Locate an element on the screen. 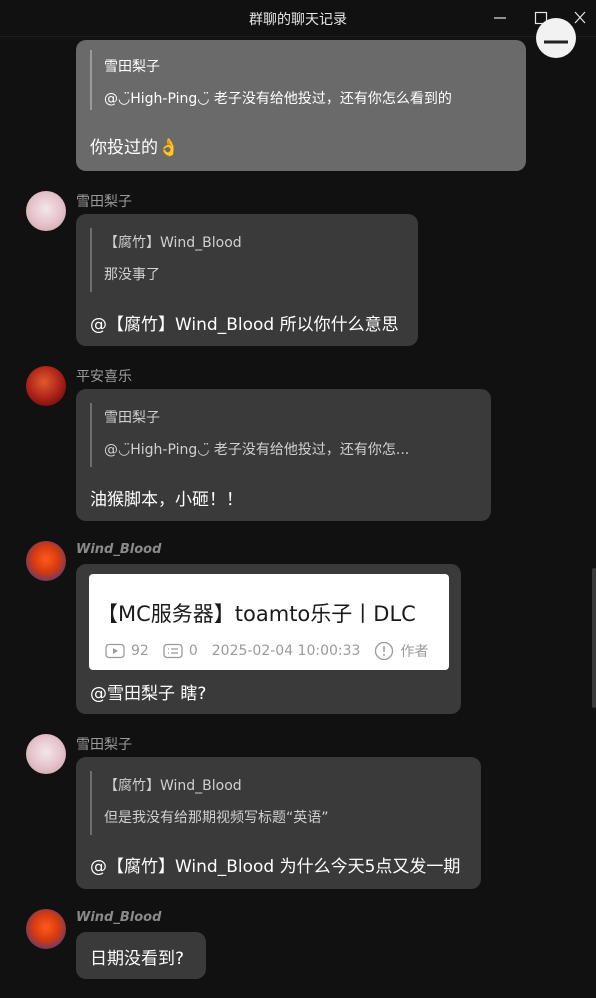 The width and height of the screenshot is (596, 998). info-icon is located at coordinates (384, 651).